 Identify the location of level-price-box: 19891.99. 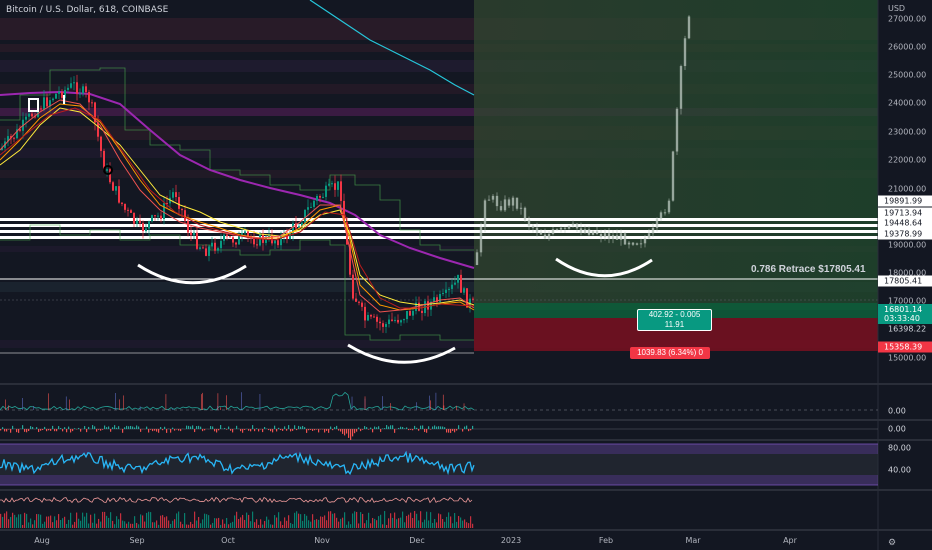
(905, 201).